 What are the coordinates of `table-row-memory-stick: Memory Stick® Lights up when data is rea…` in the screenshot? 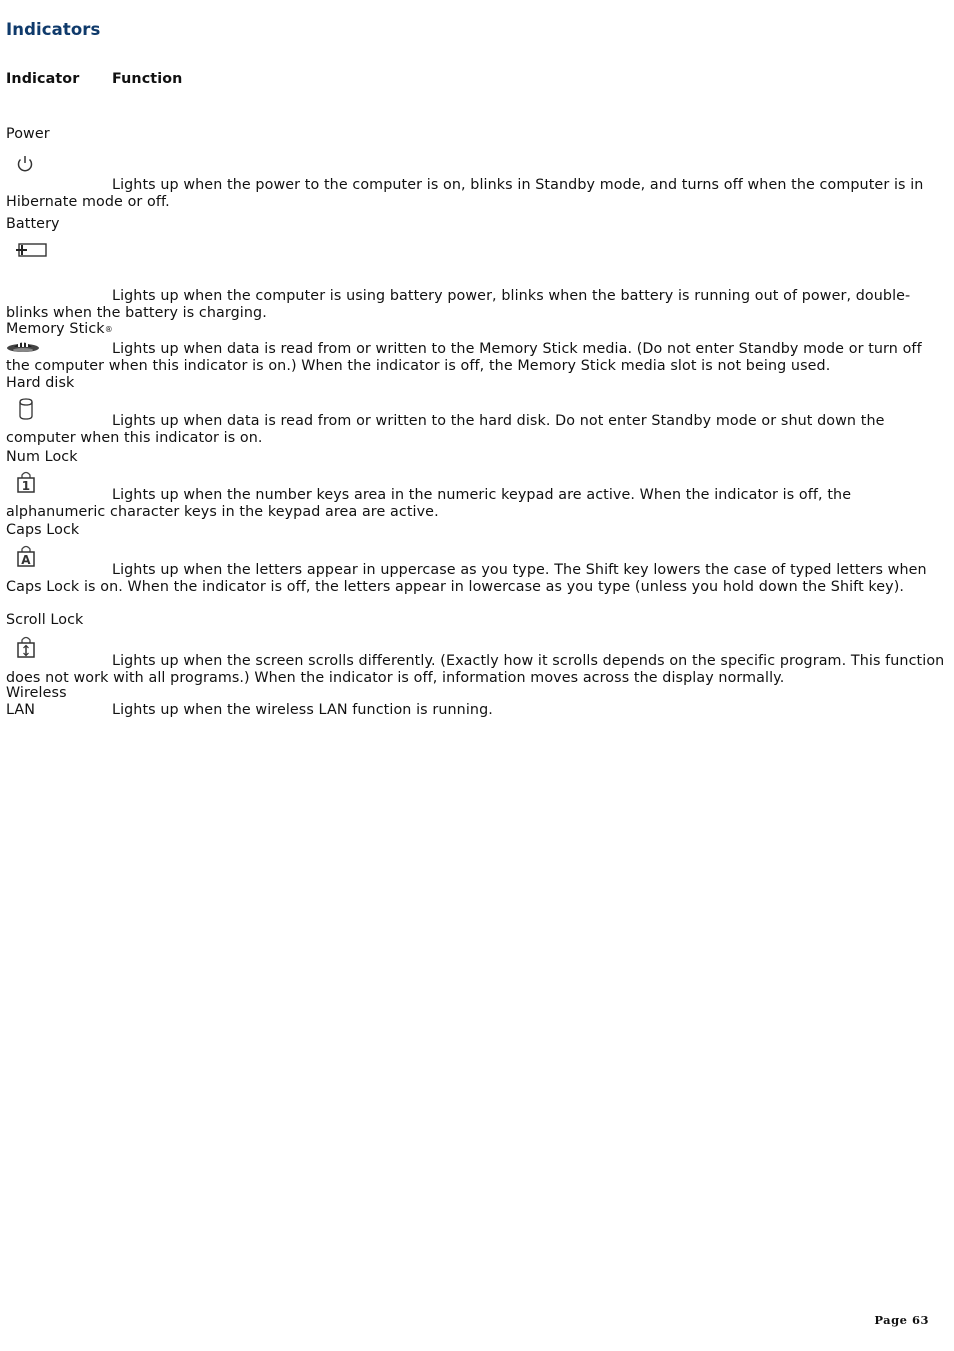 It's located at (476, 347).